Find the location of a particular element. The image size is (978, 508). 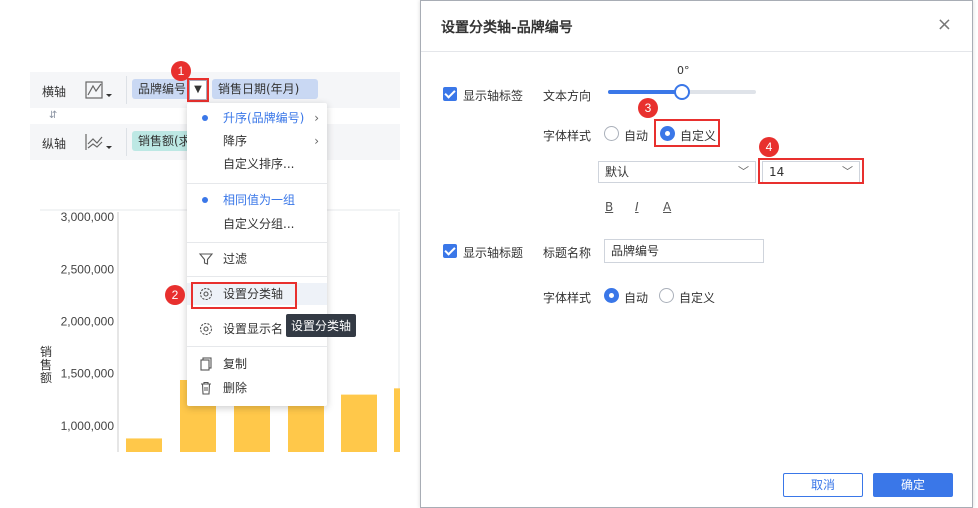

menu-same-group: 相同值为一组 is located at coordinates (257, 200).